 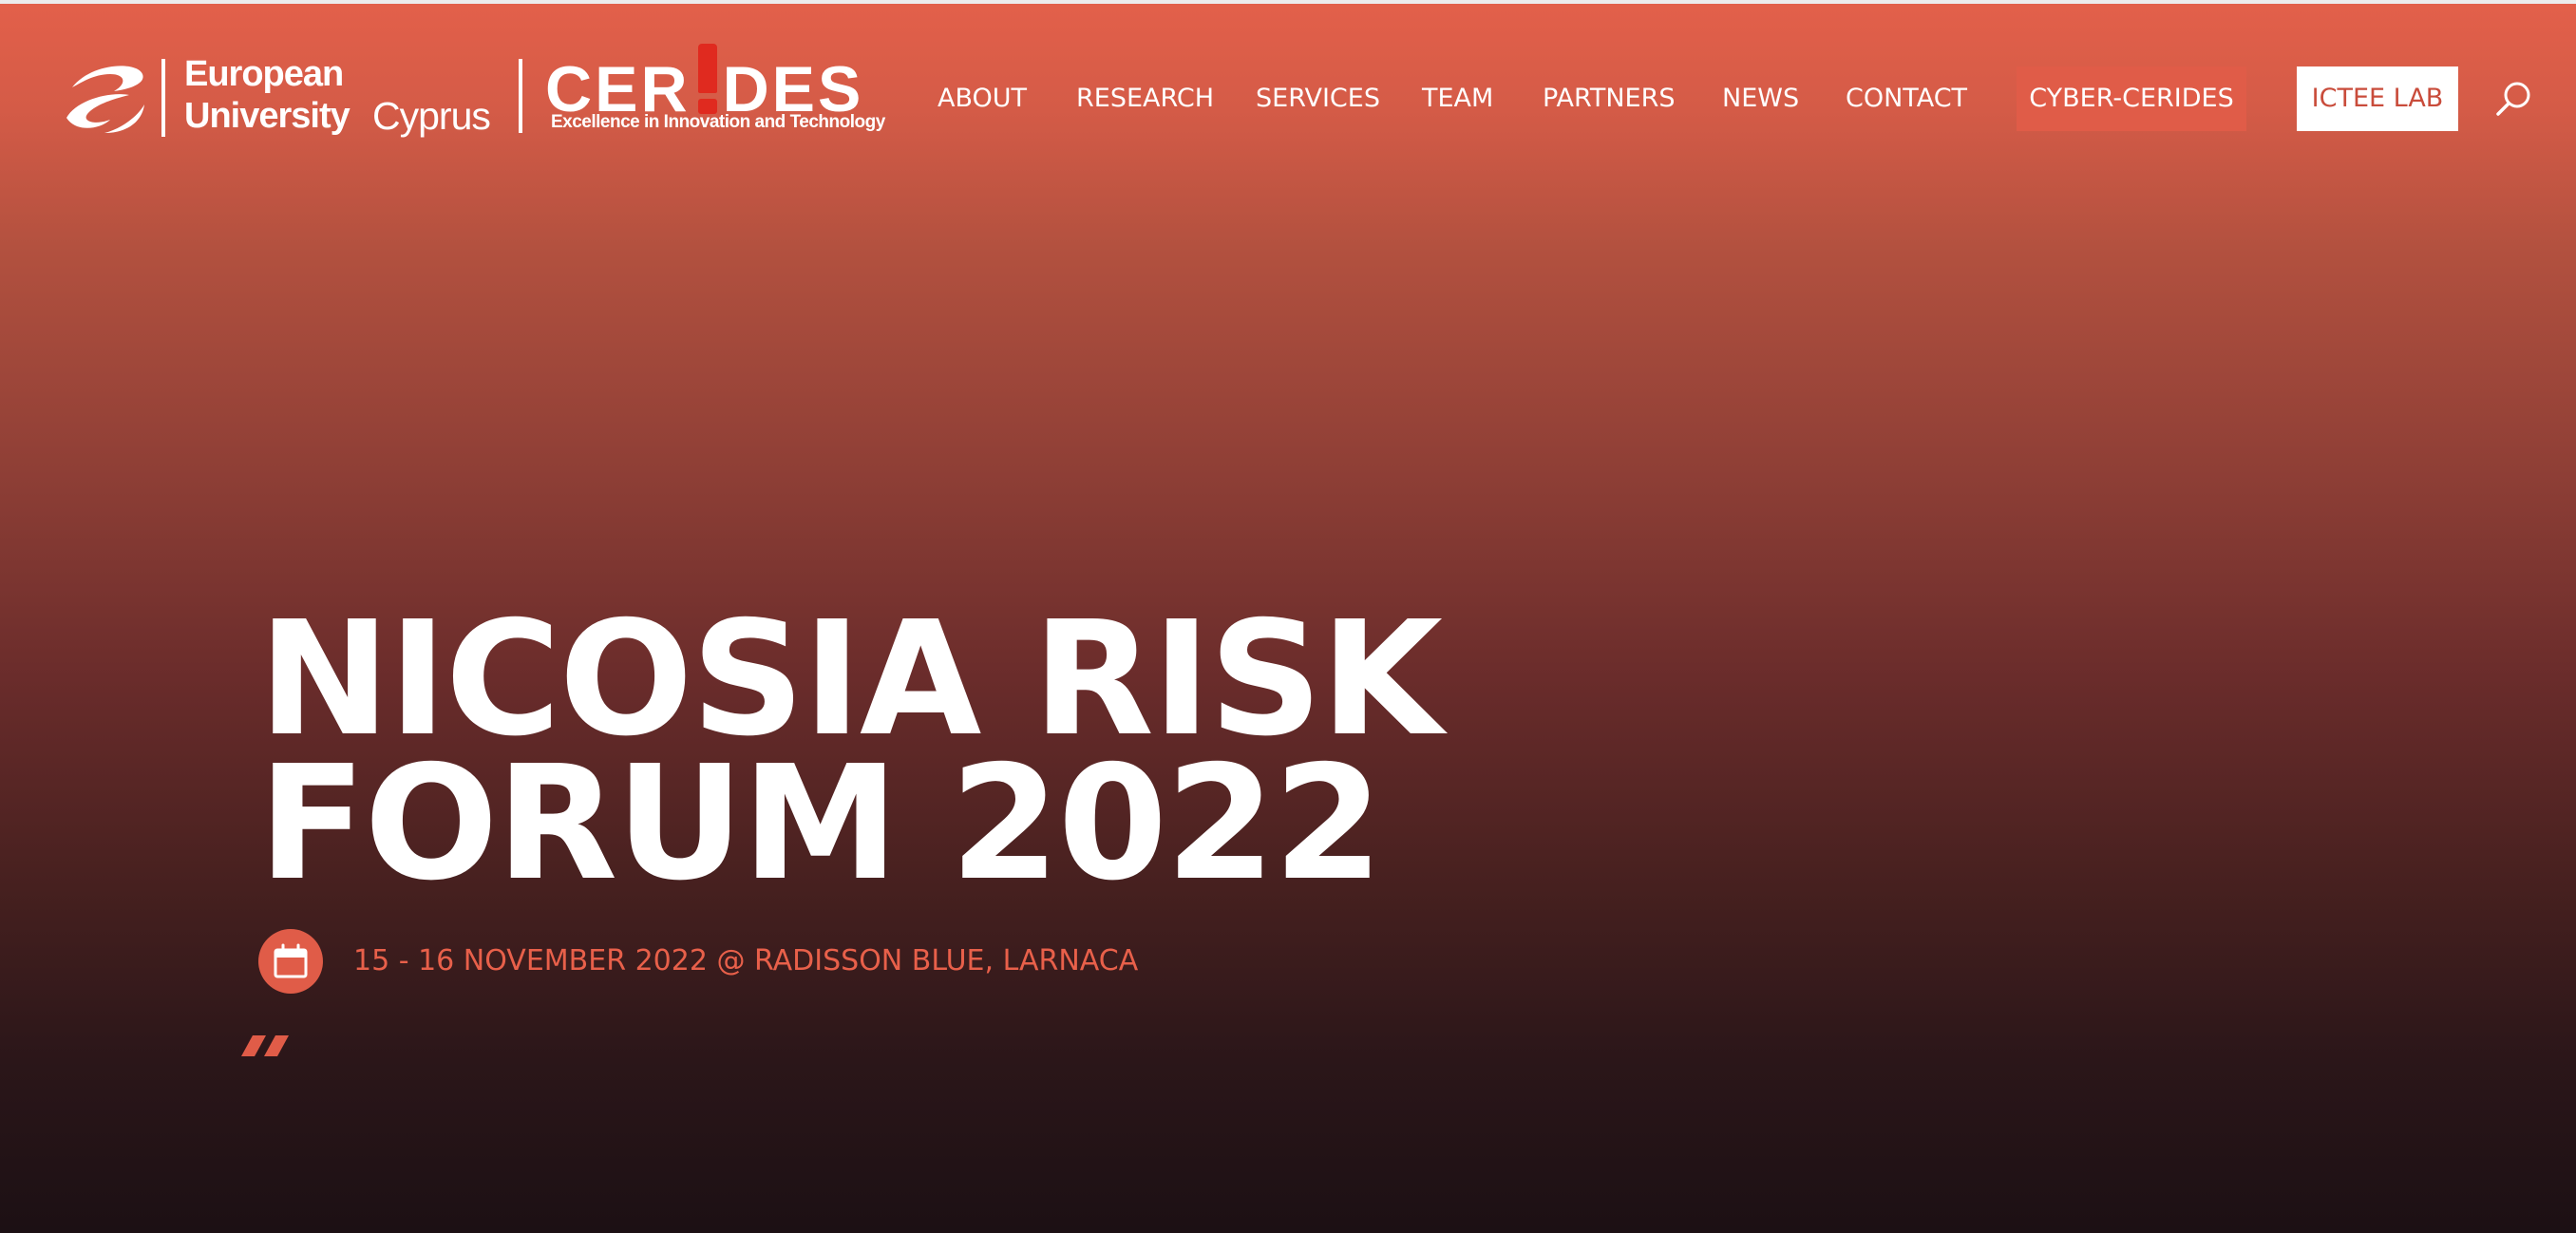 I want to click on calendar-icon, so click(x=291, y=960).